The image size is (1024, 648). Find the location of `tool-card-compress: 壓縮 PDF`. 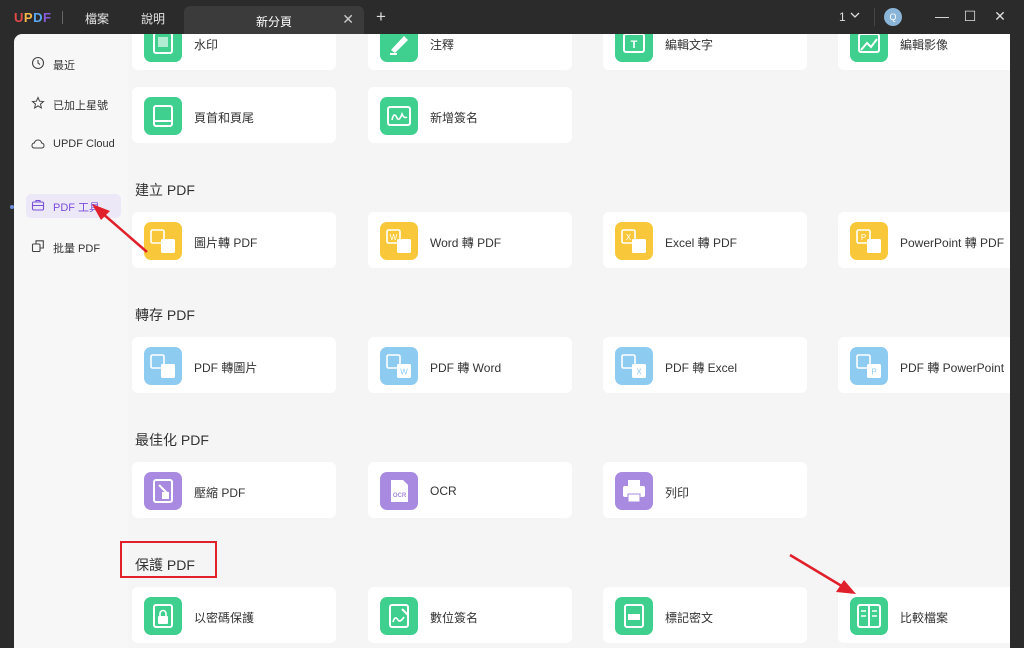

tool-card-compress: 壓縮 PDF is located at coordinates (234, 490).